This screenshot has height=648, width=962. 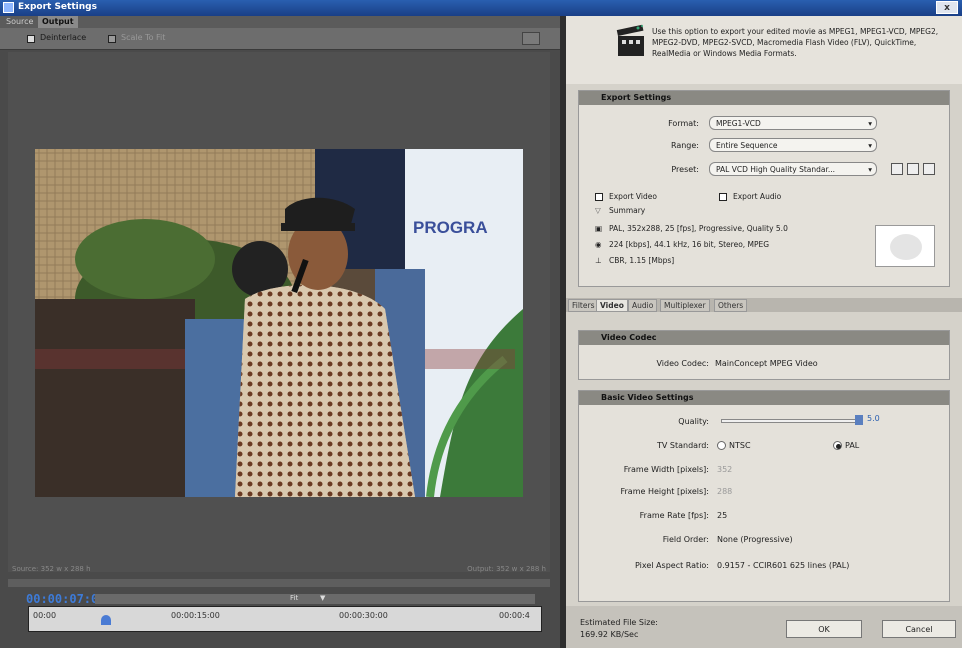 I want to click on tick-label: 00:00, so click(x=45, y=615).